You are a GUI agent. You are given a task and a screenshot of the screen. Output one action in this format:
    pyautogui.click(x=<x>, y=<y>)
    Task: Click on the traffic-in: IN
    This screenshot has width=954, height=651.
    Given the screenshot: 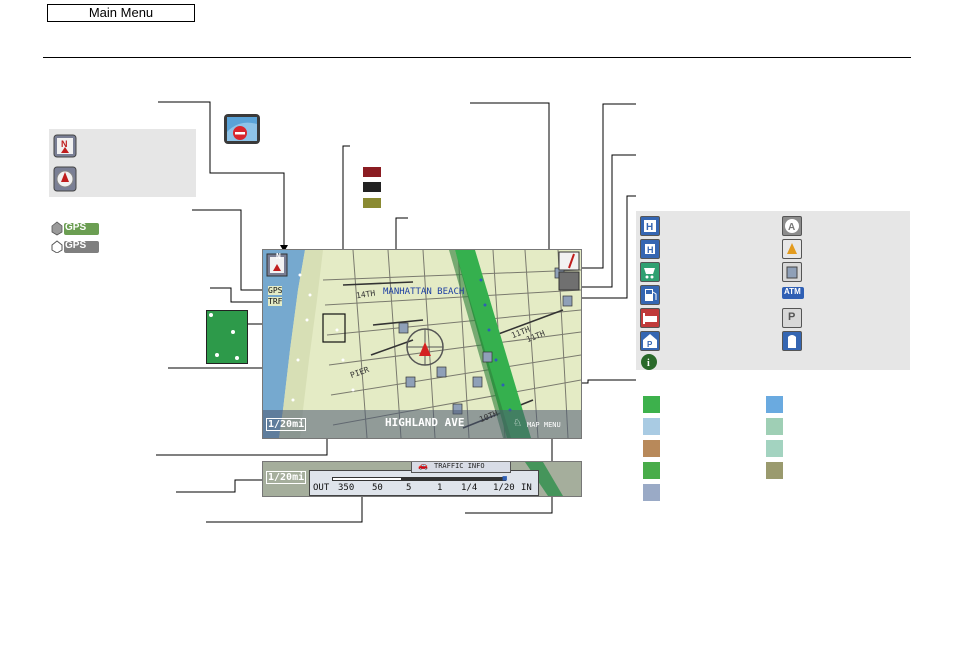 What is the action you would take?
    pyautogui.click(x=526, y=488)
    